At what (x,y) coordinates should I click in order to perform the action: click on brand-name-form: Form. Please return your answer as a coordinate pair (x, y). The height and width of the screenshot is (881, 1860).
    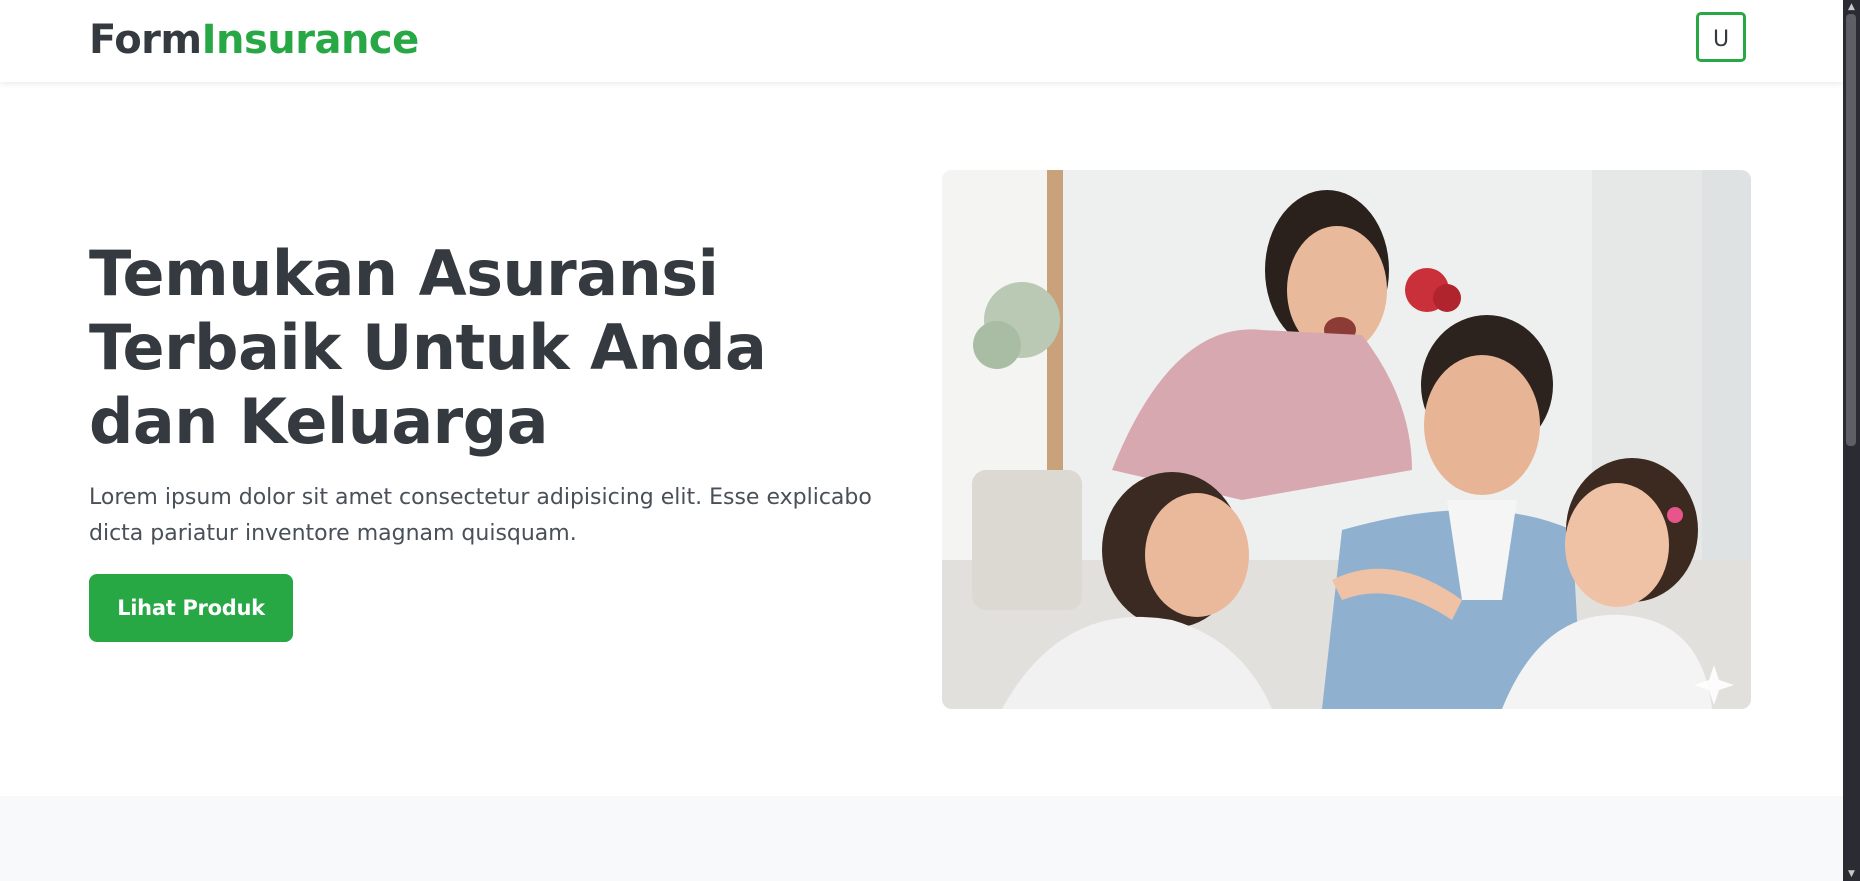
    Looking at the image, I should click on (145, 40).